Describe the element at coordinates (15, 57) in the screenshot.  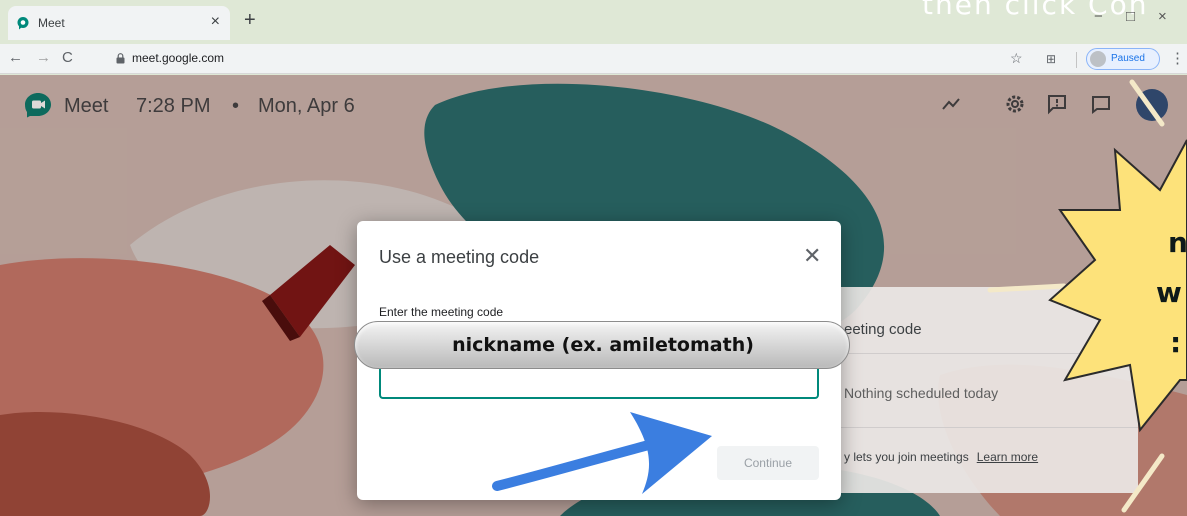
I see `back-arrow-icon: ←` at that location.